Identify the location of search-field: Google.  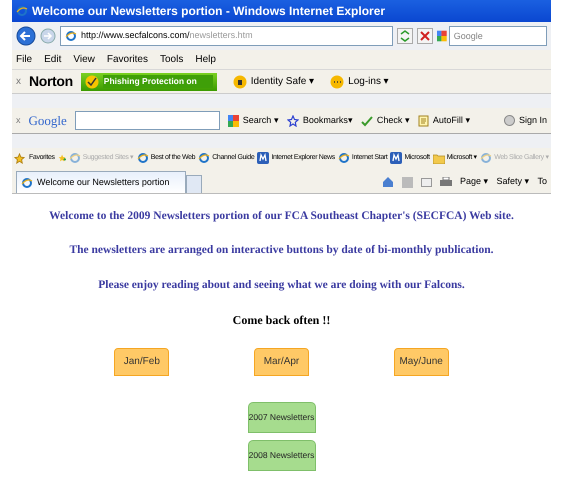
(497, 36).